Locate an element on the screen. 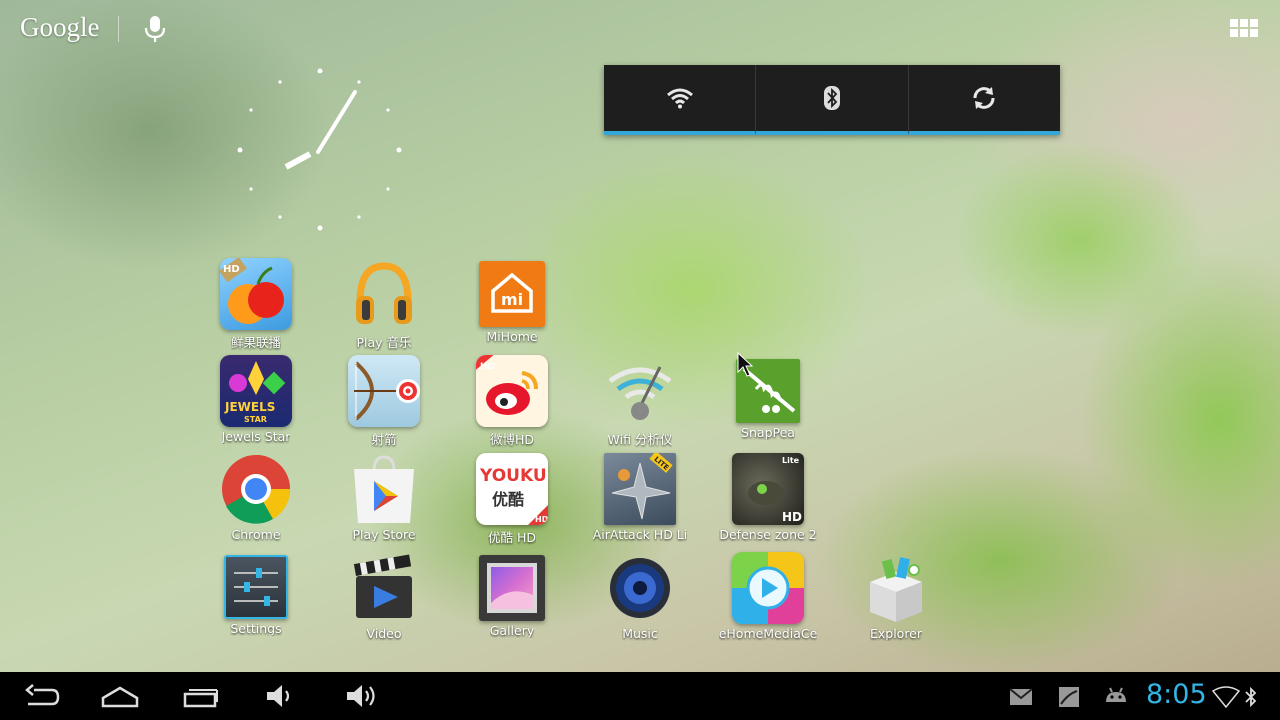 Image resolution: width=1280 pixels, height=720 pixels. svg-text: JEWELS is located at coordinates (249, 407).